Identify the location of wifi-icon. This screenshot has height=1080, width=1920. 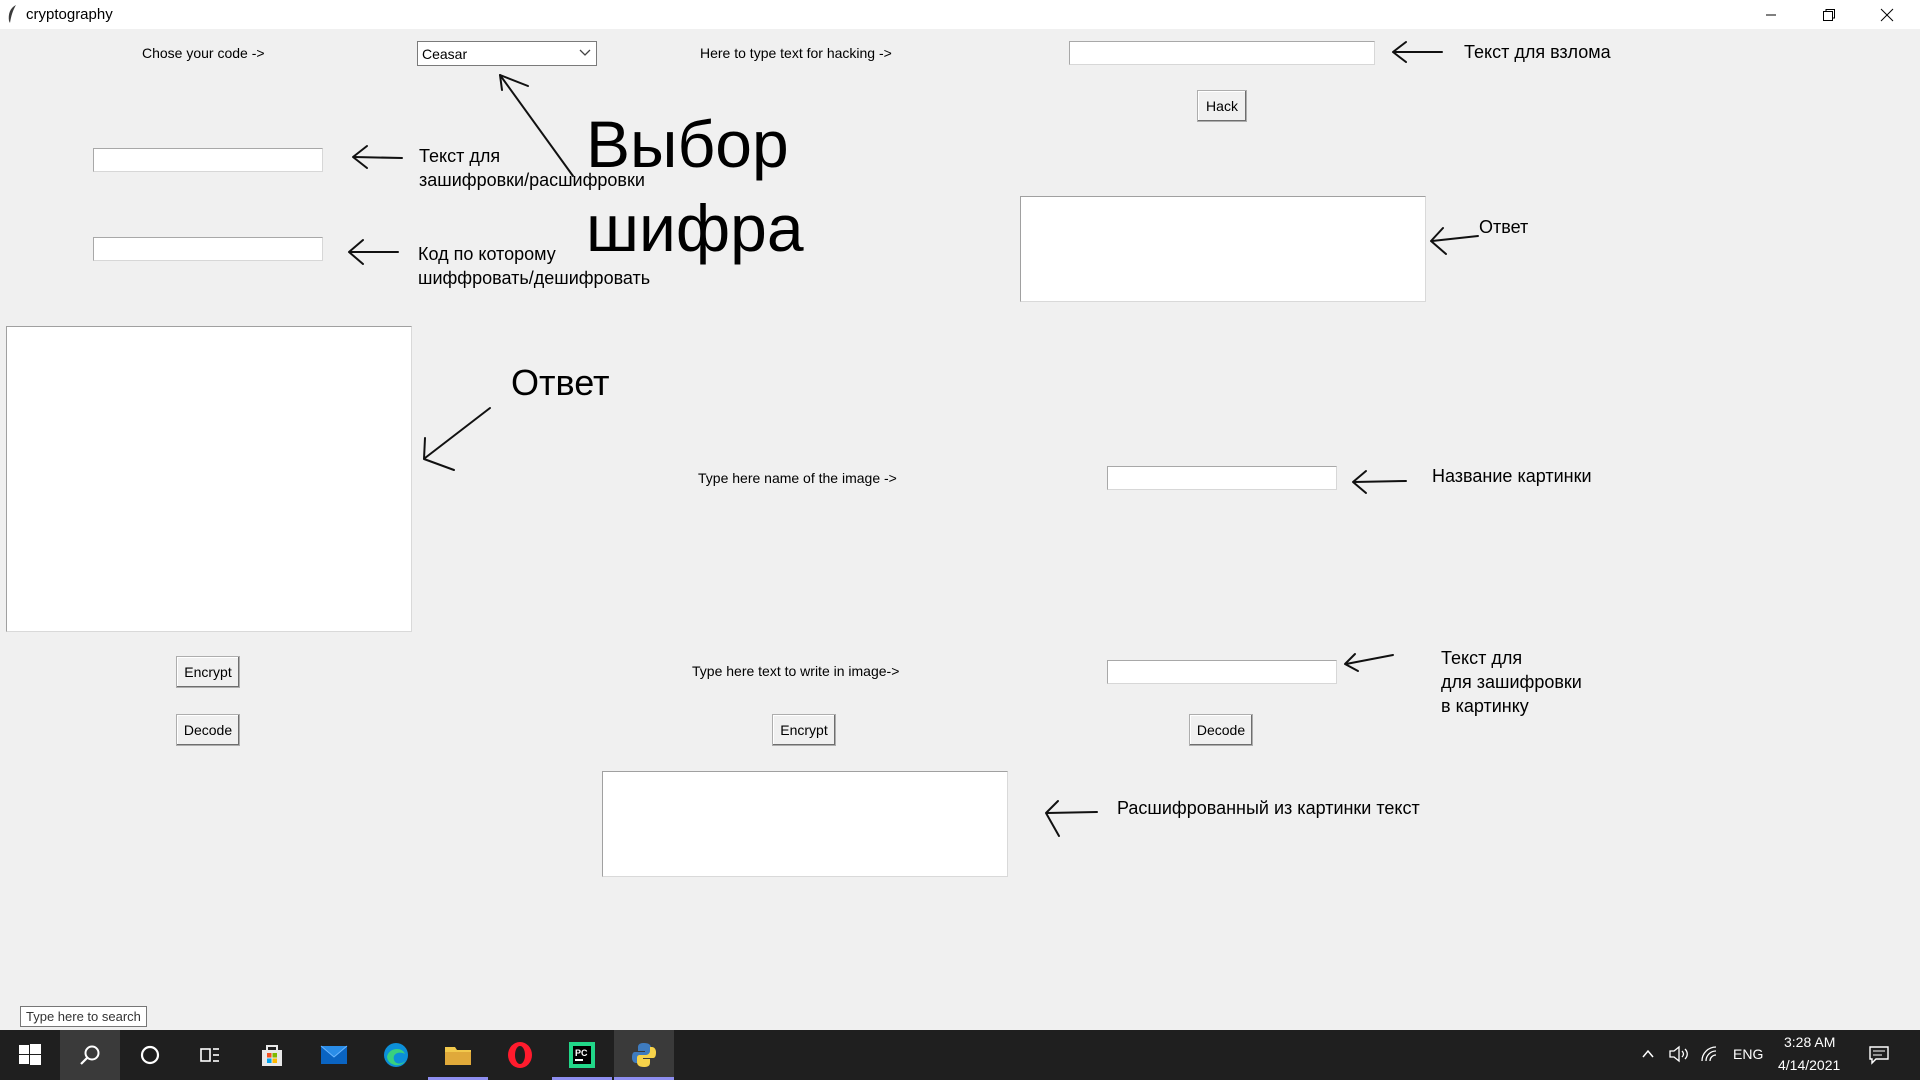
(1710, 1054).